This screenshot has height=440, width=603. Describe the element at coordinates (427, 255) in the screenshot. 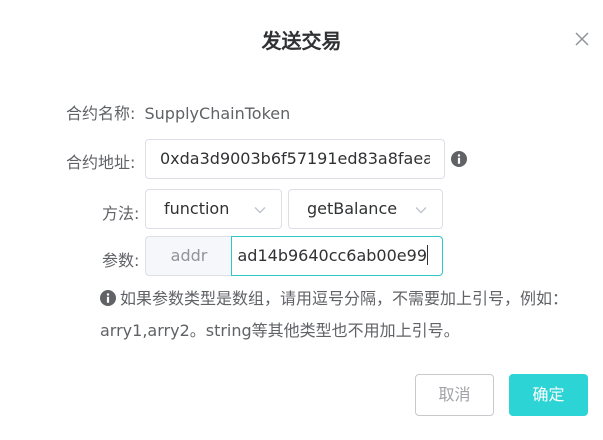

I see `text-caret` at that location.